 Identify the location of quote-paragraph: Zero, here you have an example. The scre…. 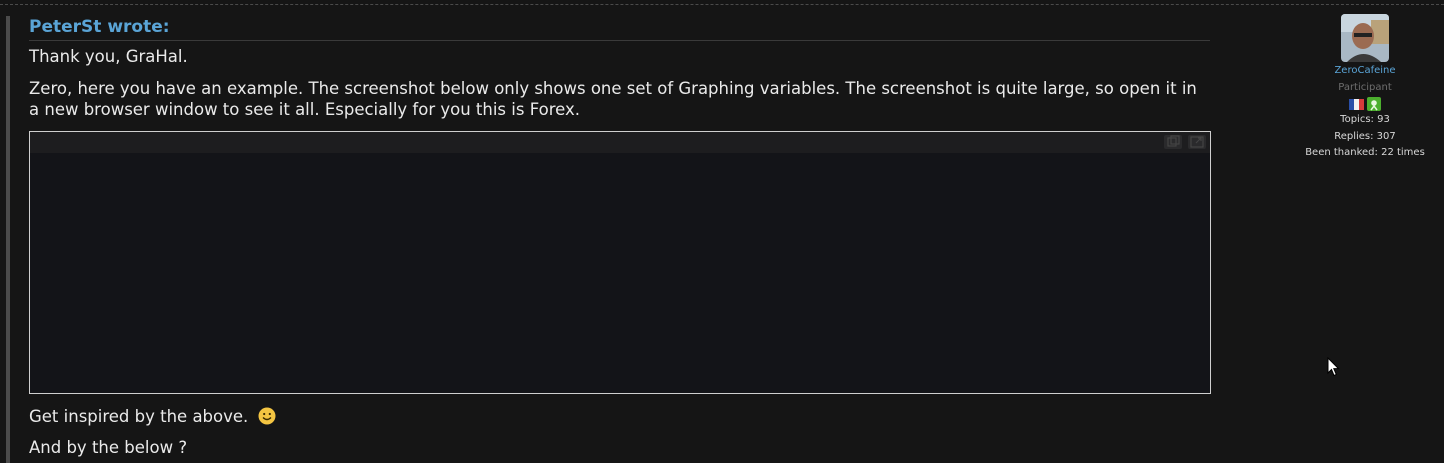
(613, 99).